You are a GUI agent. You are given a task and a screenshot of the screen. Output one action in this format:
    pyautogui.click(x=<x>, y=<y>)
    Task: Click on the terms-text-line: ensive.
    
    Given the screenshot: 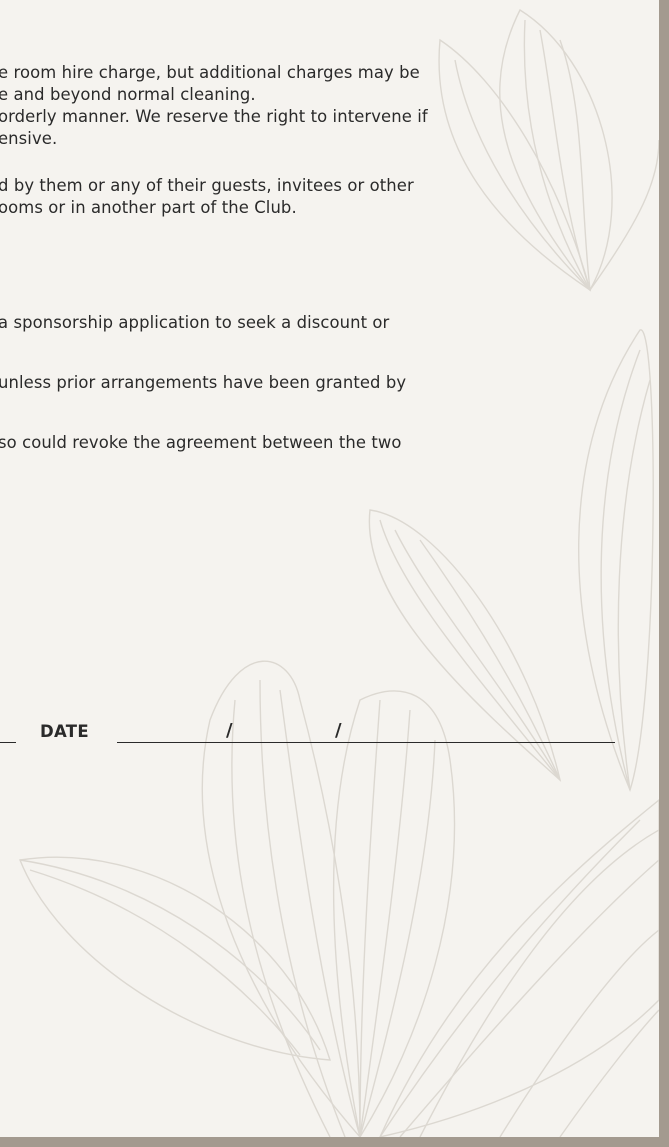 What is the action you would take?
    pyautogui.click(x=29, y=138)
    